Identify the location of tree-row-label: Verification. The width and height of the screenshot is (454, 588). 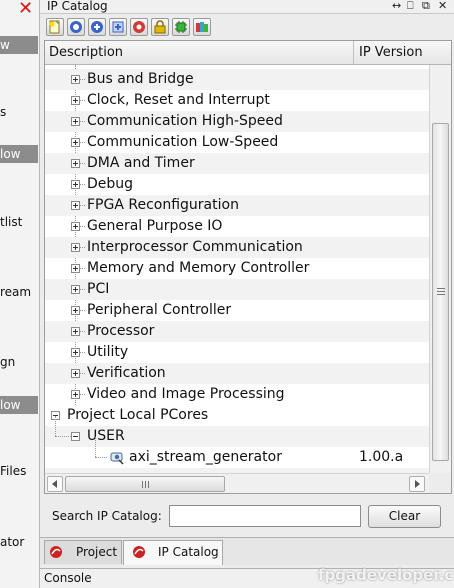
(126, 373).